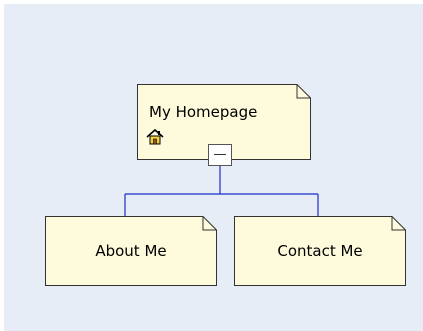  What do you see at coordinates (220, 155) in the screenshot?
I see `collapse-toggle-button` at bounding box center [220, 155].